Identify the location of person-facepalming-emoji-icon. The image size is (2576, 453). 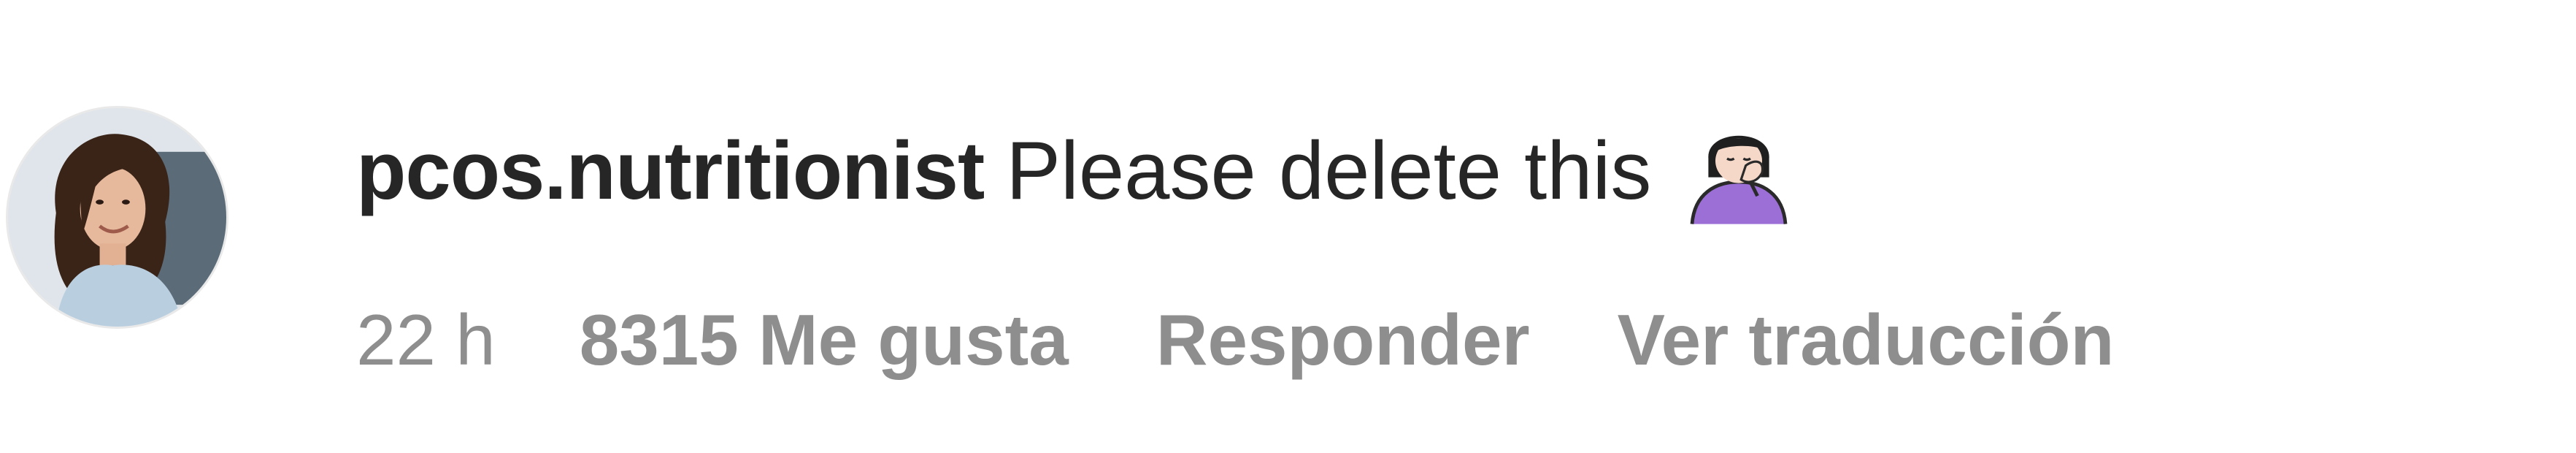
(1738, 170).